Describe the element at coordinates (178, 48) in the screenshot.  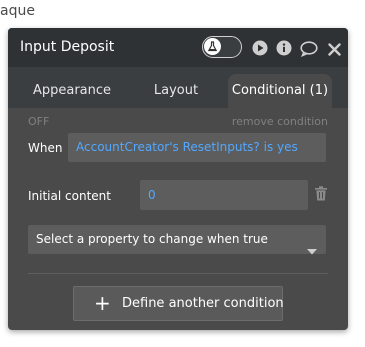
I see `panel-header: Input Deposit` at that location.